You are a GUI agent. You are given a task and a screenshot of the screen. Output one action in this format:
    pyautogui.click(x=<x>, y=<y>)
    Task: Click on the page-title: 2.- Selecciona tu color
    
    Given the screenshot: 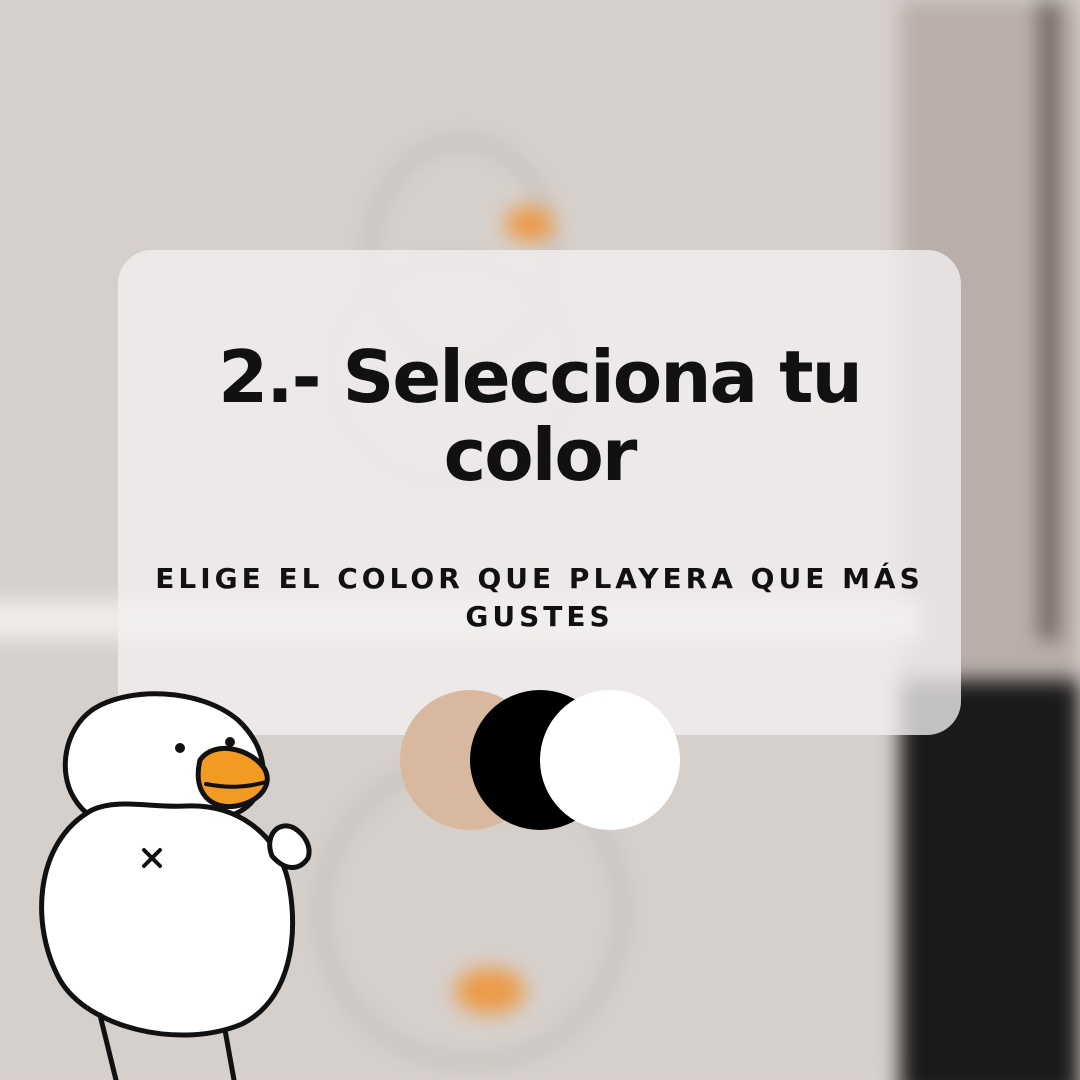 What is the action you would take?
    pyautogui.click(x=540, y=416)
    